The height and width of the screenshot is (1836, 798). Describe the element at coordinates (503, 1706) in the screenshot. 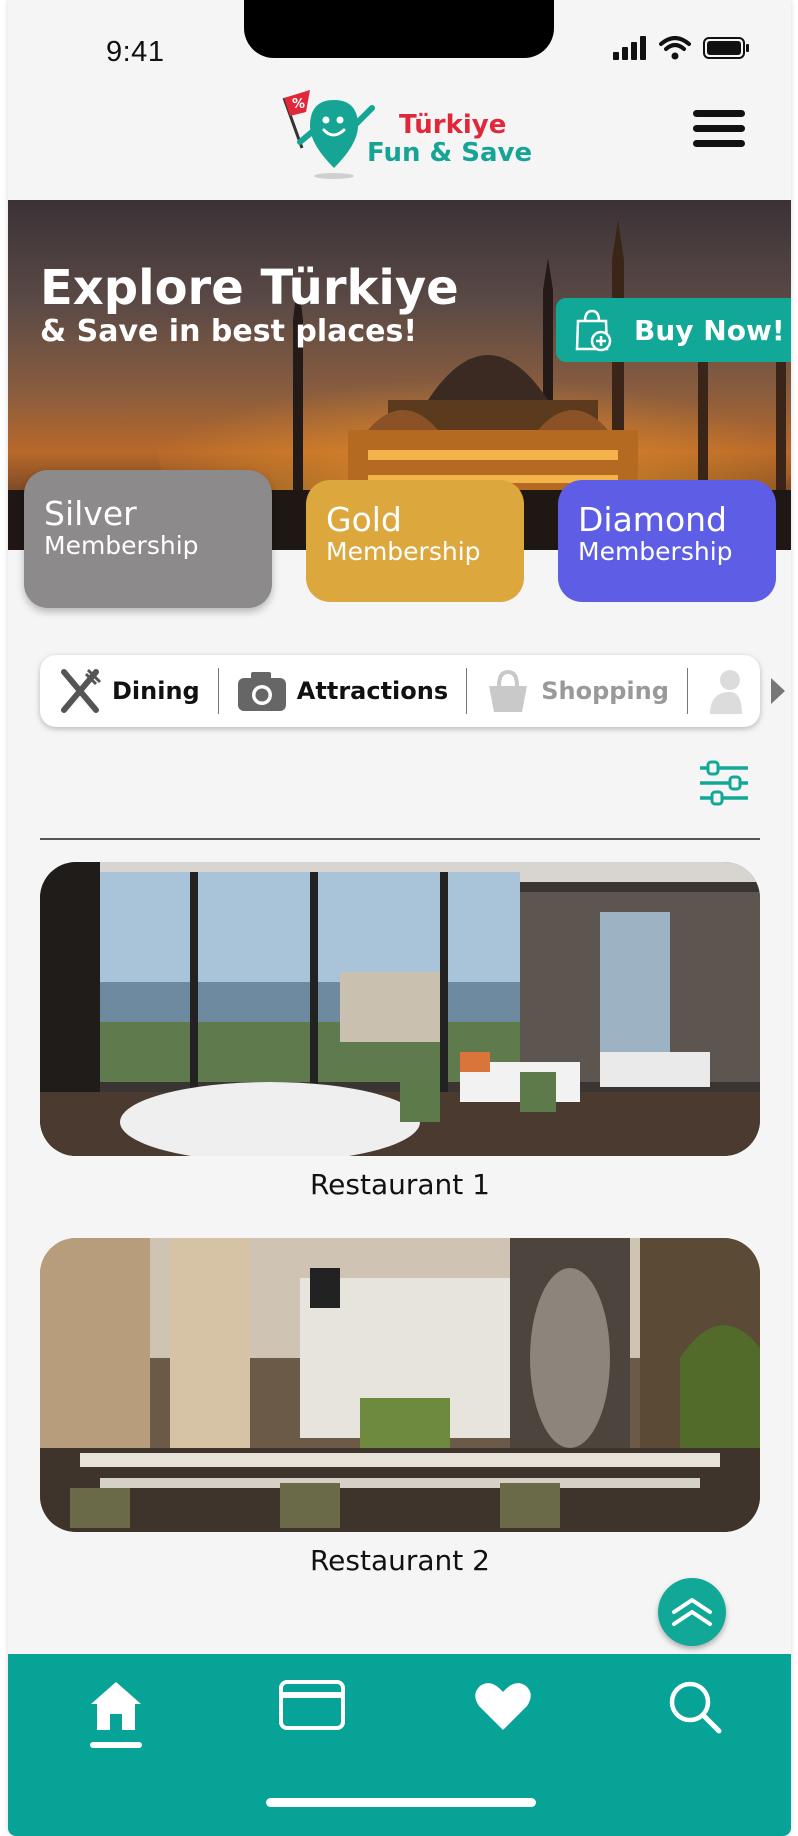

I see `heart-icon` at that location.